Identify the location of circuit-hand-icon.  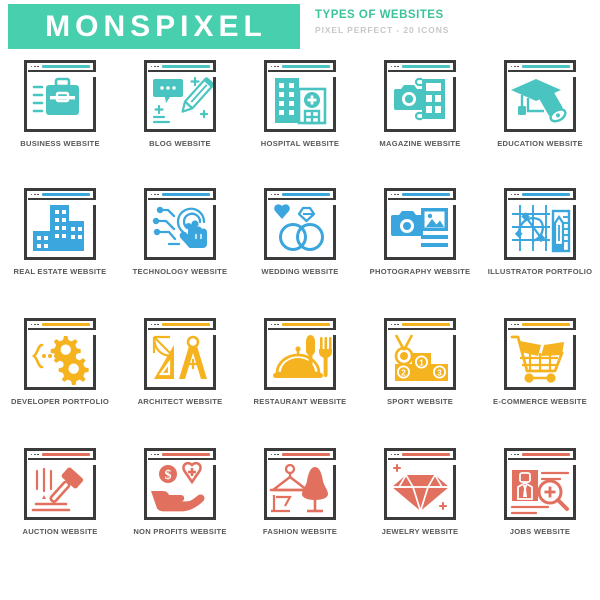
(180, 229).